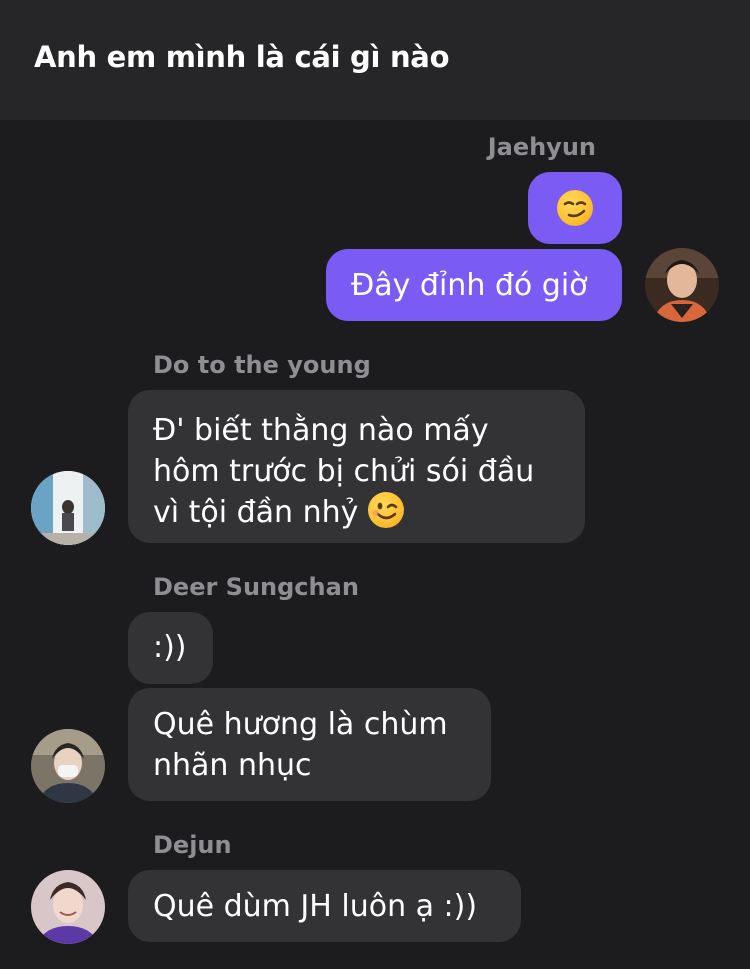 The width and height of the screenshot is (750, 969). What do you see at coordinates (232, 765) in the screenshot?
I see `message-line: nhãn nhục` at bounding box center [232, 765].